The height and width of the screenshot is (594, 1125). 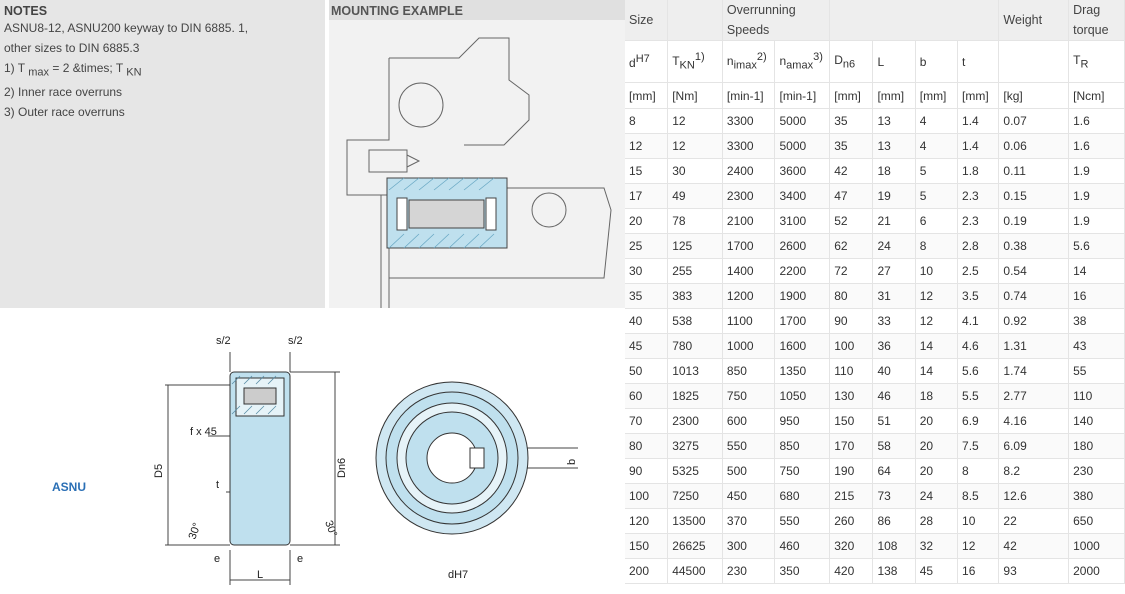 What do you see at coordinates (695, 196) in the screenshot?
I see `table-cell: 49` at bounding box center [695, 196].